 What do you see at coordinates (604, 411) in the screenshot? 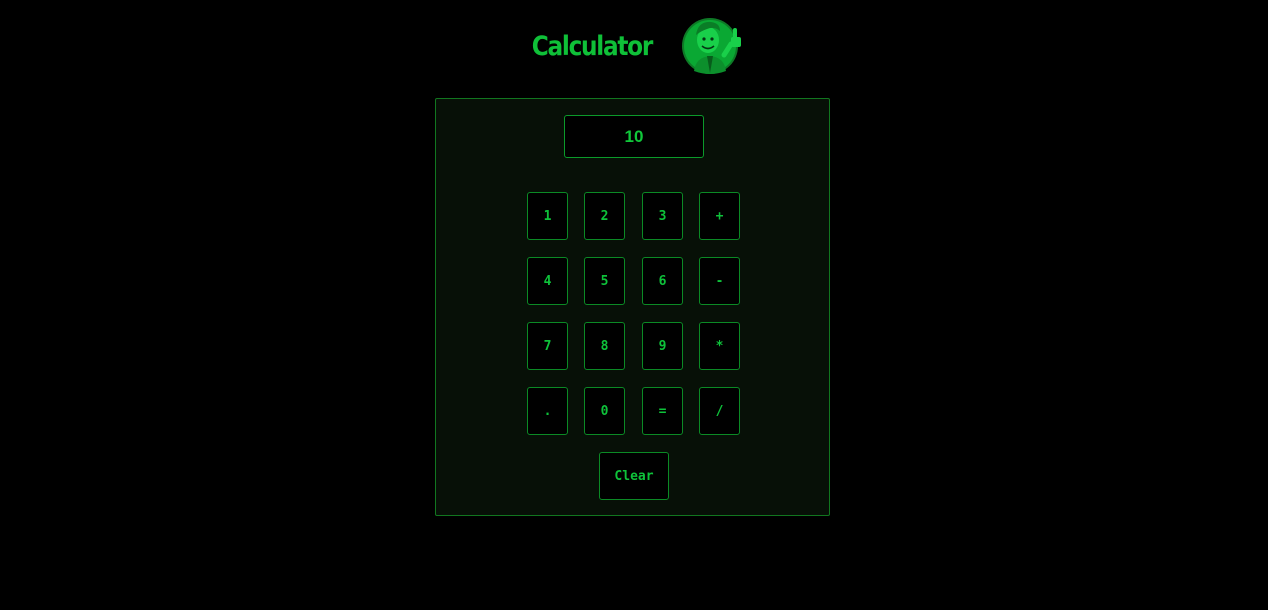
I see `key-0: 0` at bounding box center [604, 411].